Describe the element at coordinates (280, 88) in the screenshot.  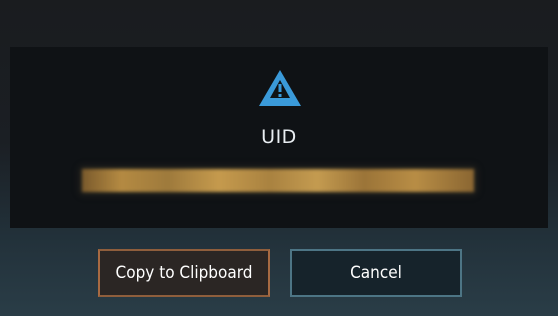
I see `warning-triangle-icon` at that location.